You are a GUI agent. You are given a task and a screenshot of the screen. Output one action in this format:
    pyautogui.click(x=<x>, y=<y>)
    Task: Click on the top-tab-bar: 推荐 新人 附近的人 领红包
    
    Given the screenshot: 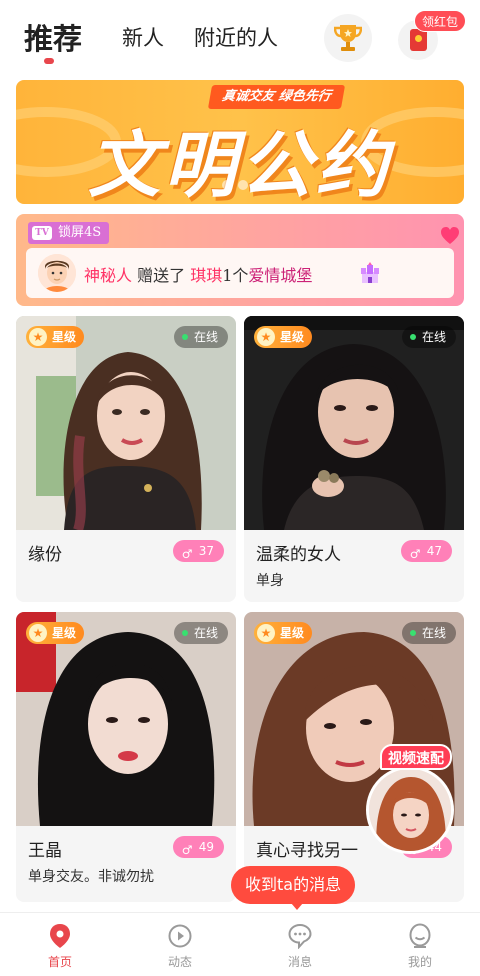 What is the action you would take?
    pyautogui.click(x=240, y=36)
    